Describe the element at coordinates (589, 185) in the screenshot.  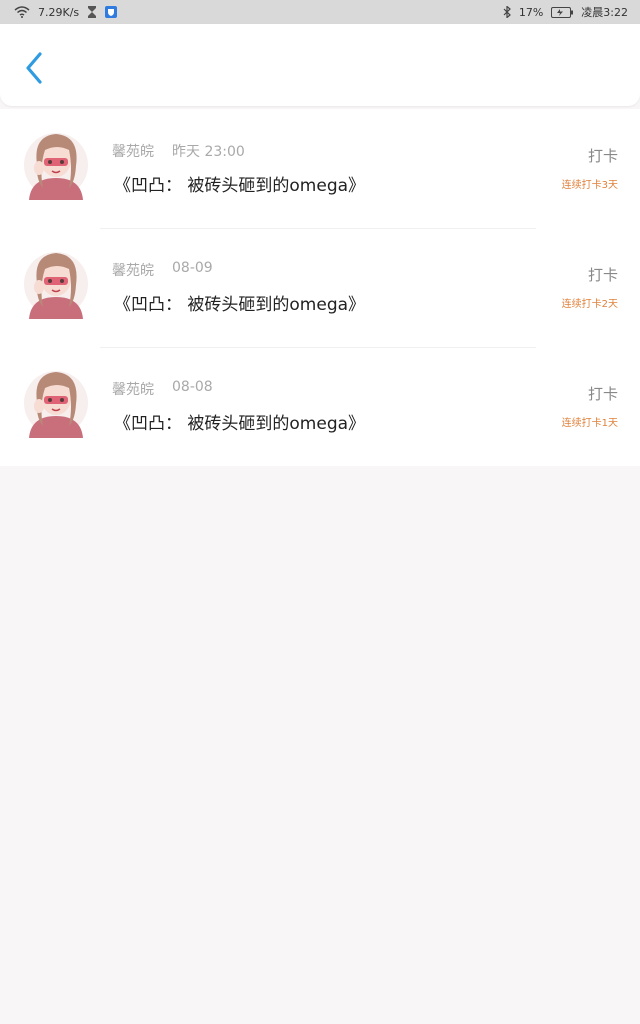
I see `streak-label: 连续打卡3天` at that location.